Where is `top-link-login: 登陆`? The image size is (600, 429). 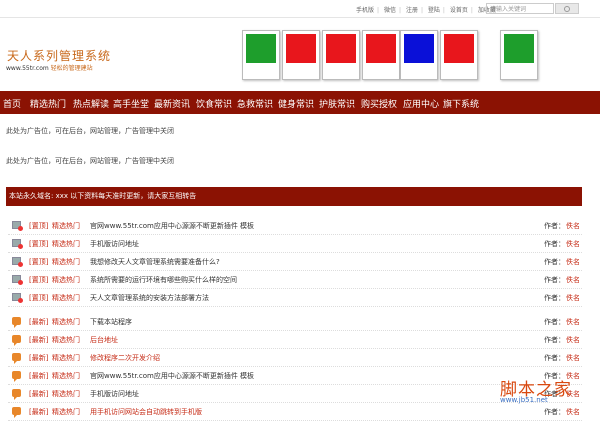 top-link-login: 登陆 is located at coordinates (434, 10).